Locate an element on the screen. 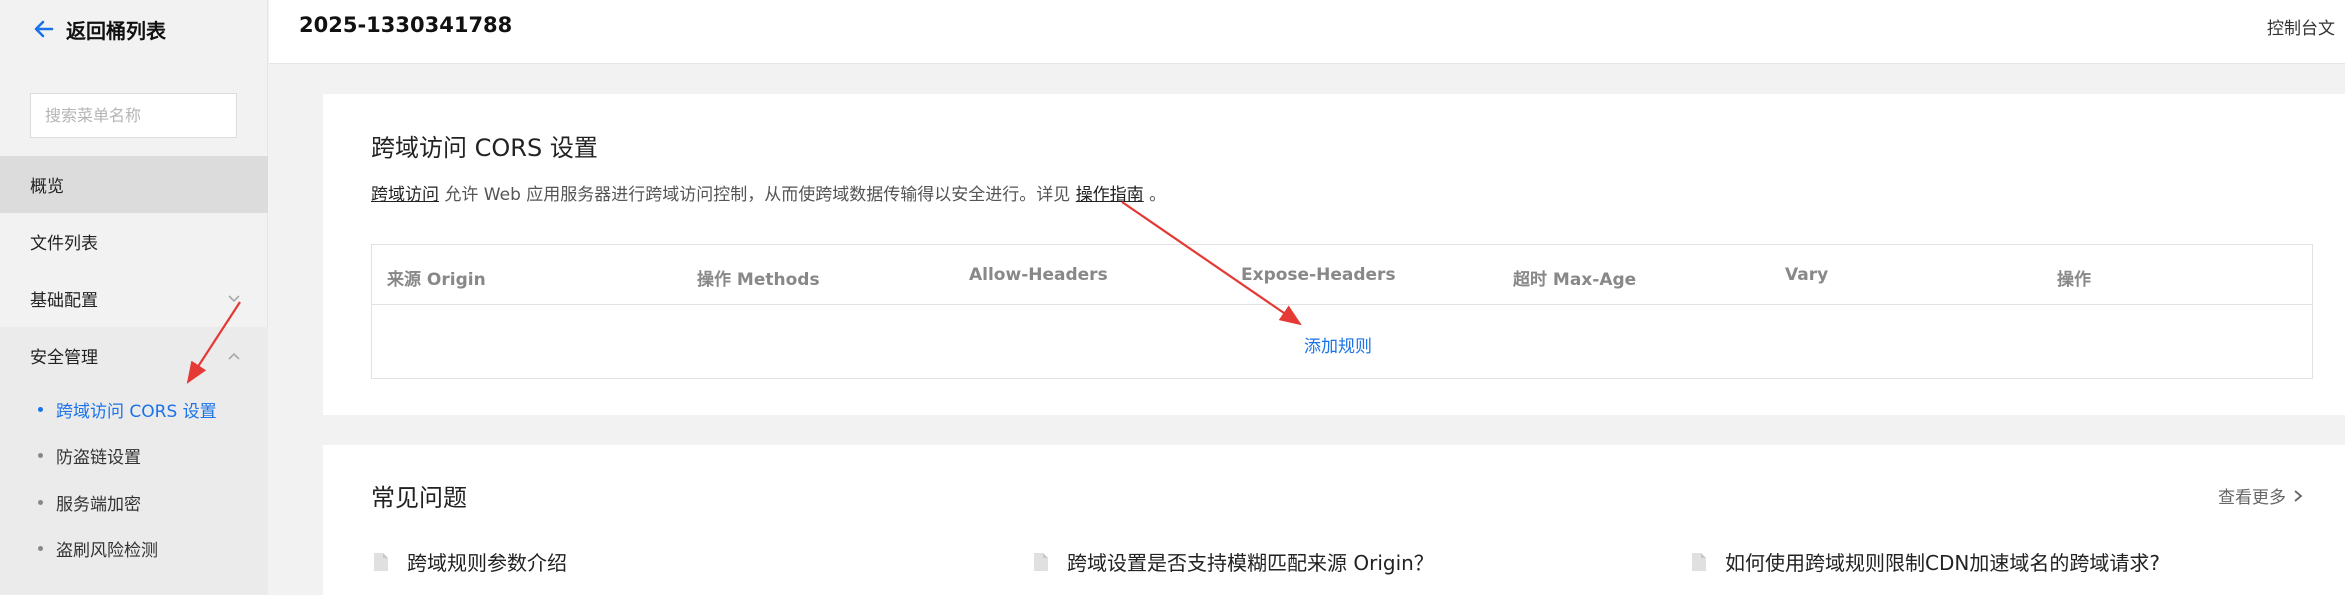 The image size is (2345, 595). column-actions: 操作 is located at coordinates (2074, 280).